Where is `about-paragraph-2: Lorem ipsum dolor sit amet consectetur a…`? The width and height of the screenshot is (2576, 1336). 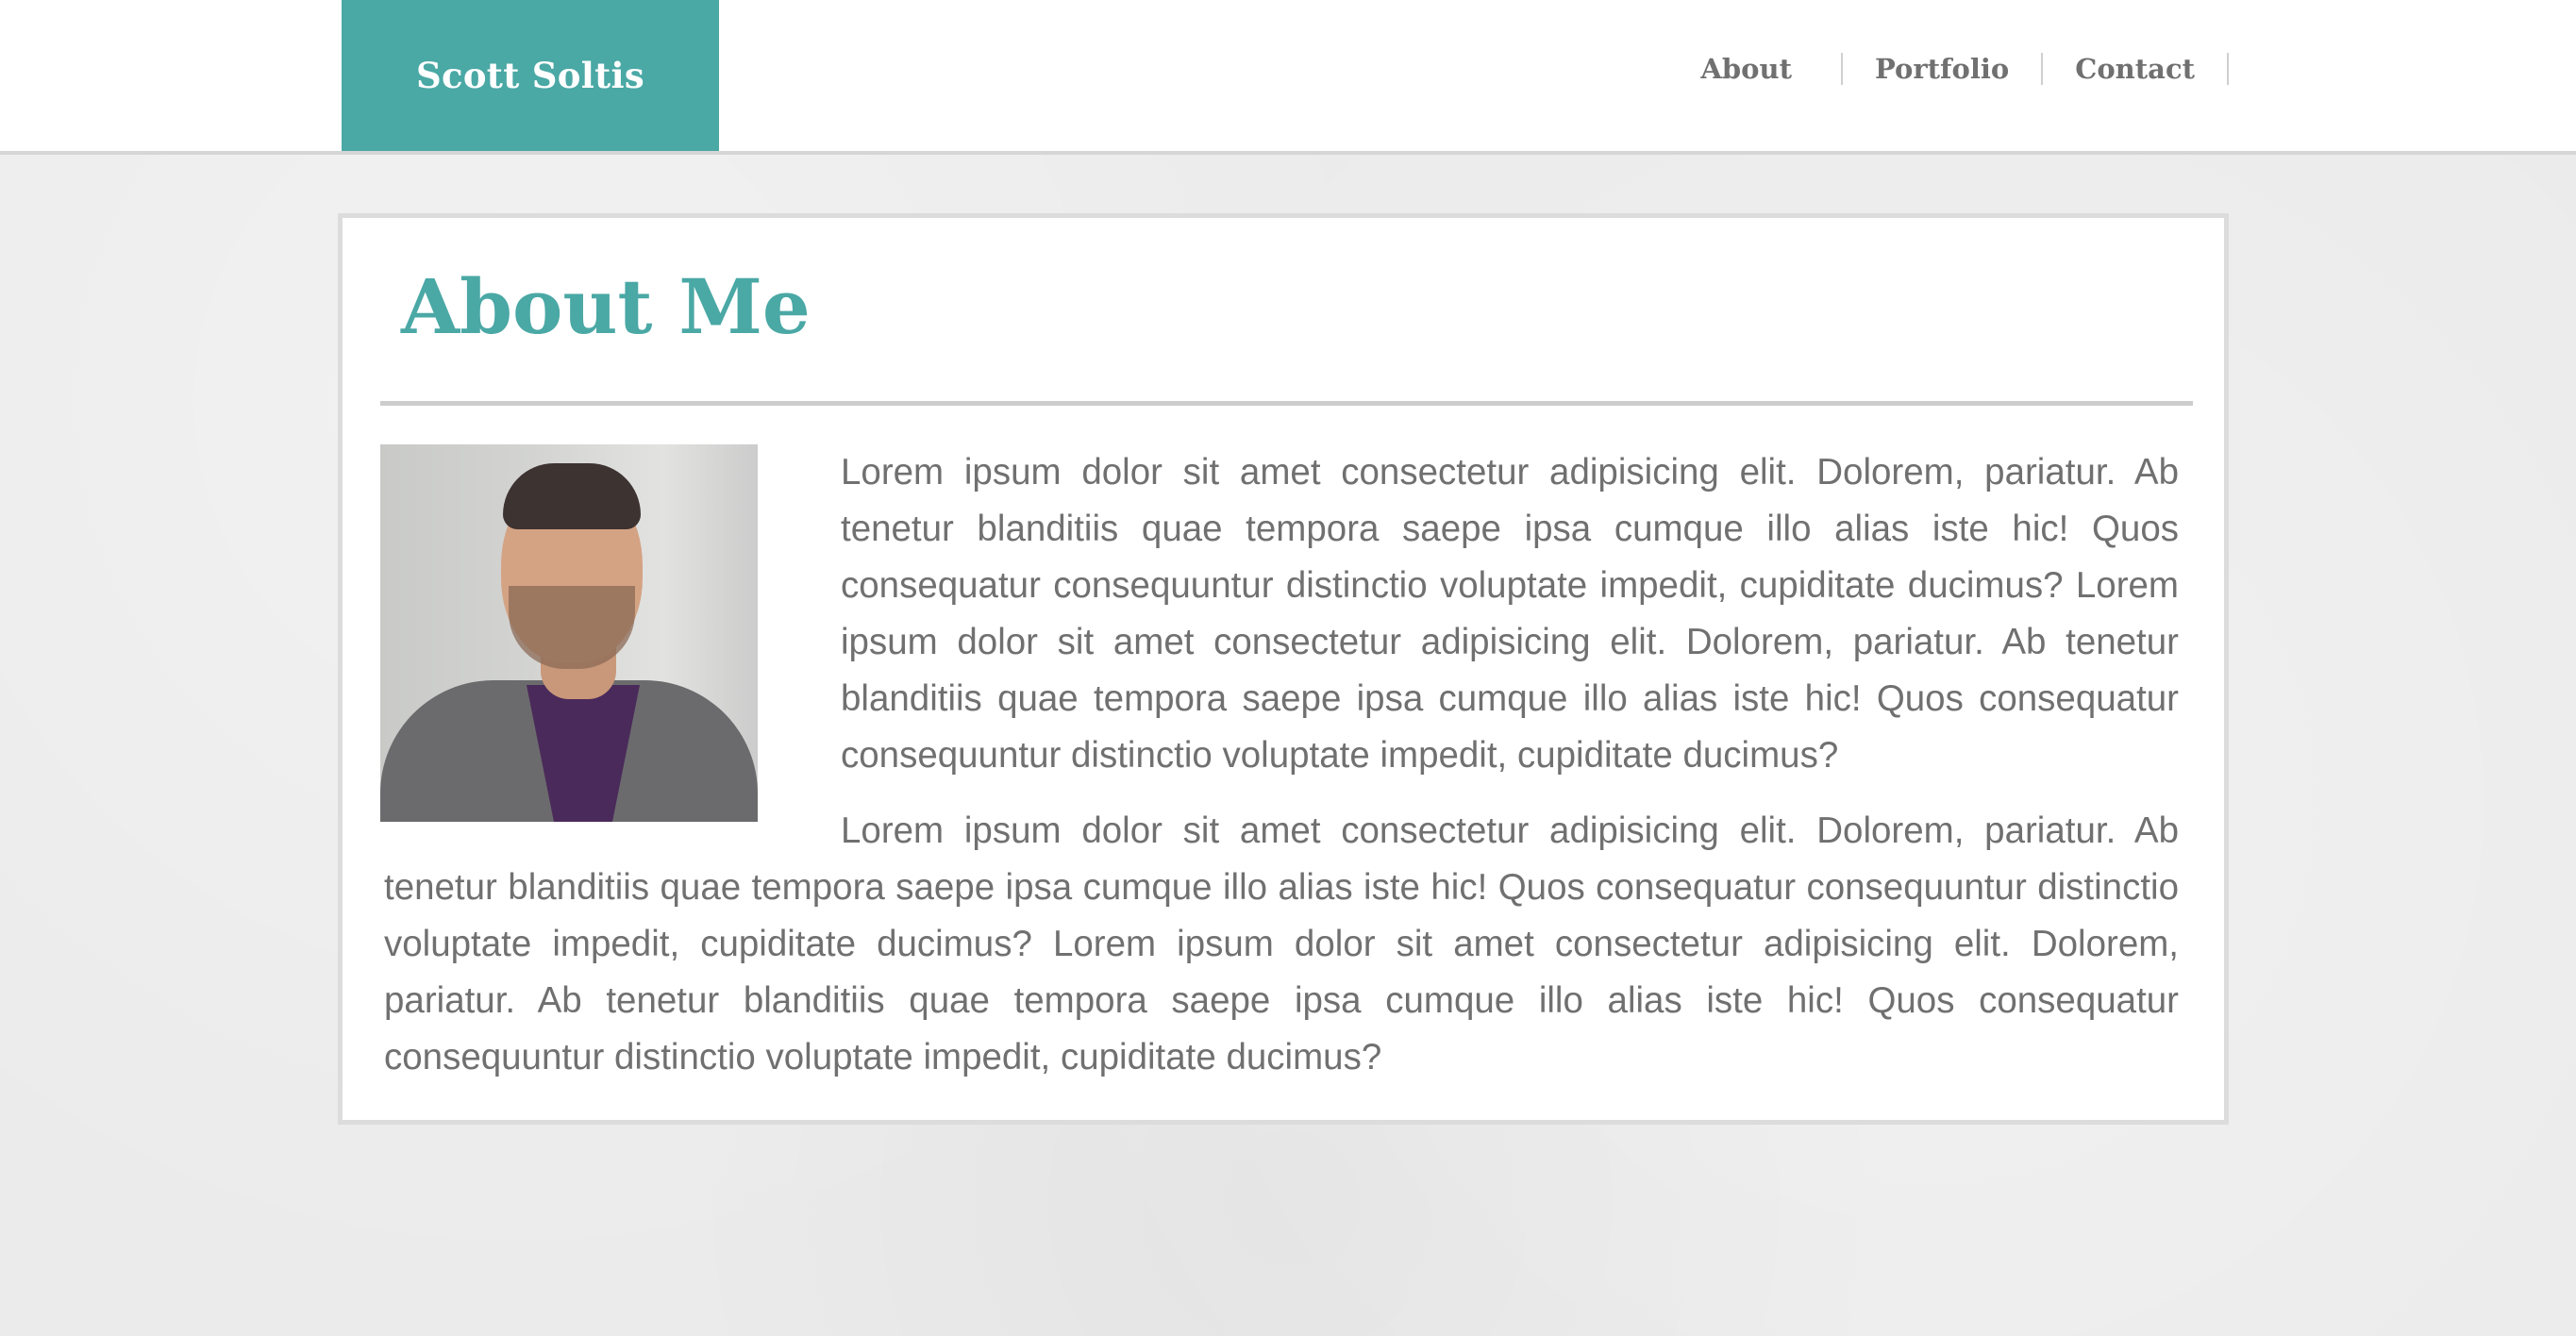 about-paragraph-2: Lorem ipsum dolor sit amet consectetur a… is located at coordinates (1281, 943).